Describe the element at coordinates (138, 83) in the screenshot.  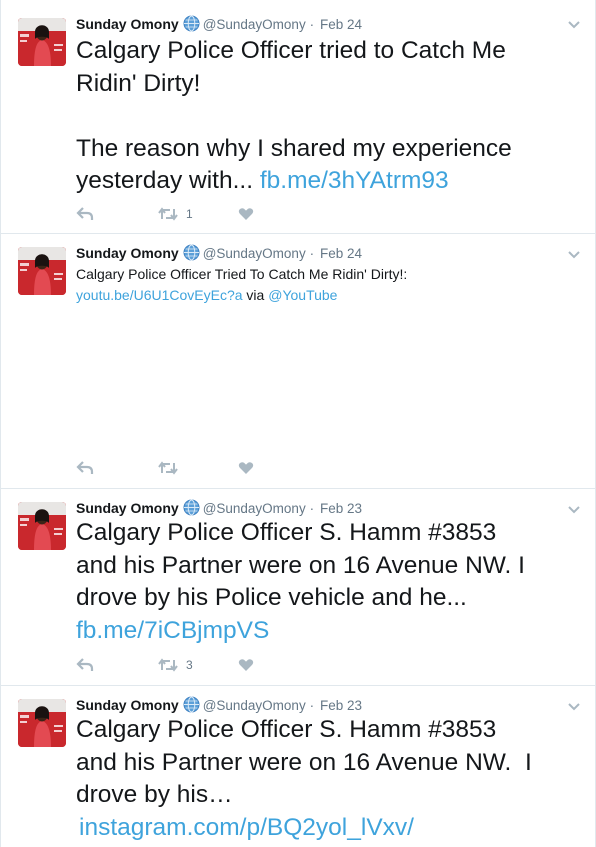
I see `tweet-text-line: Ridin' Dirty!` at that location.